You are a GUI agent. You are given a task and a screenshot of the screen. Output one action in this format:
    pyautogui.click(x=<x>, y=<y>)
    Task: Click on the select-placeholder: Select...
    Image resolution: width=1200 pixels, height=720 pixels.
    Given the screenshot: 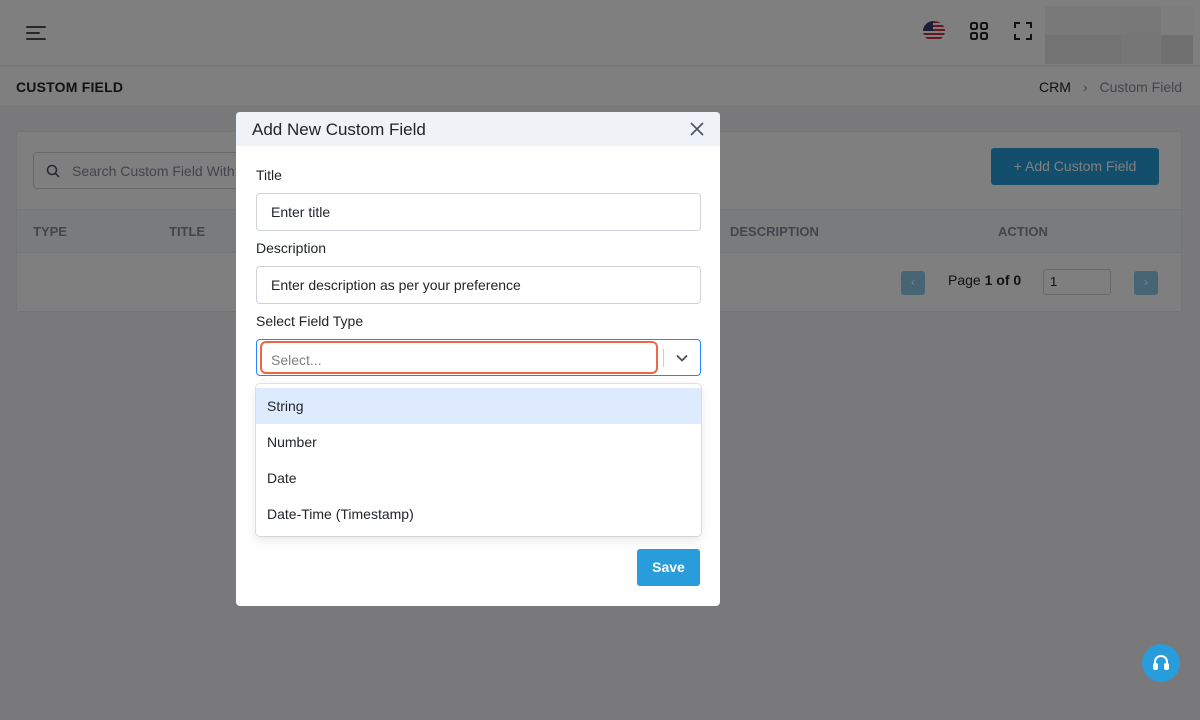 What is the action you would take?
    pyautogui.click(x=296, y=360)
    